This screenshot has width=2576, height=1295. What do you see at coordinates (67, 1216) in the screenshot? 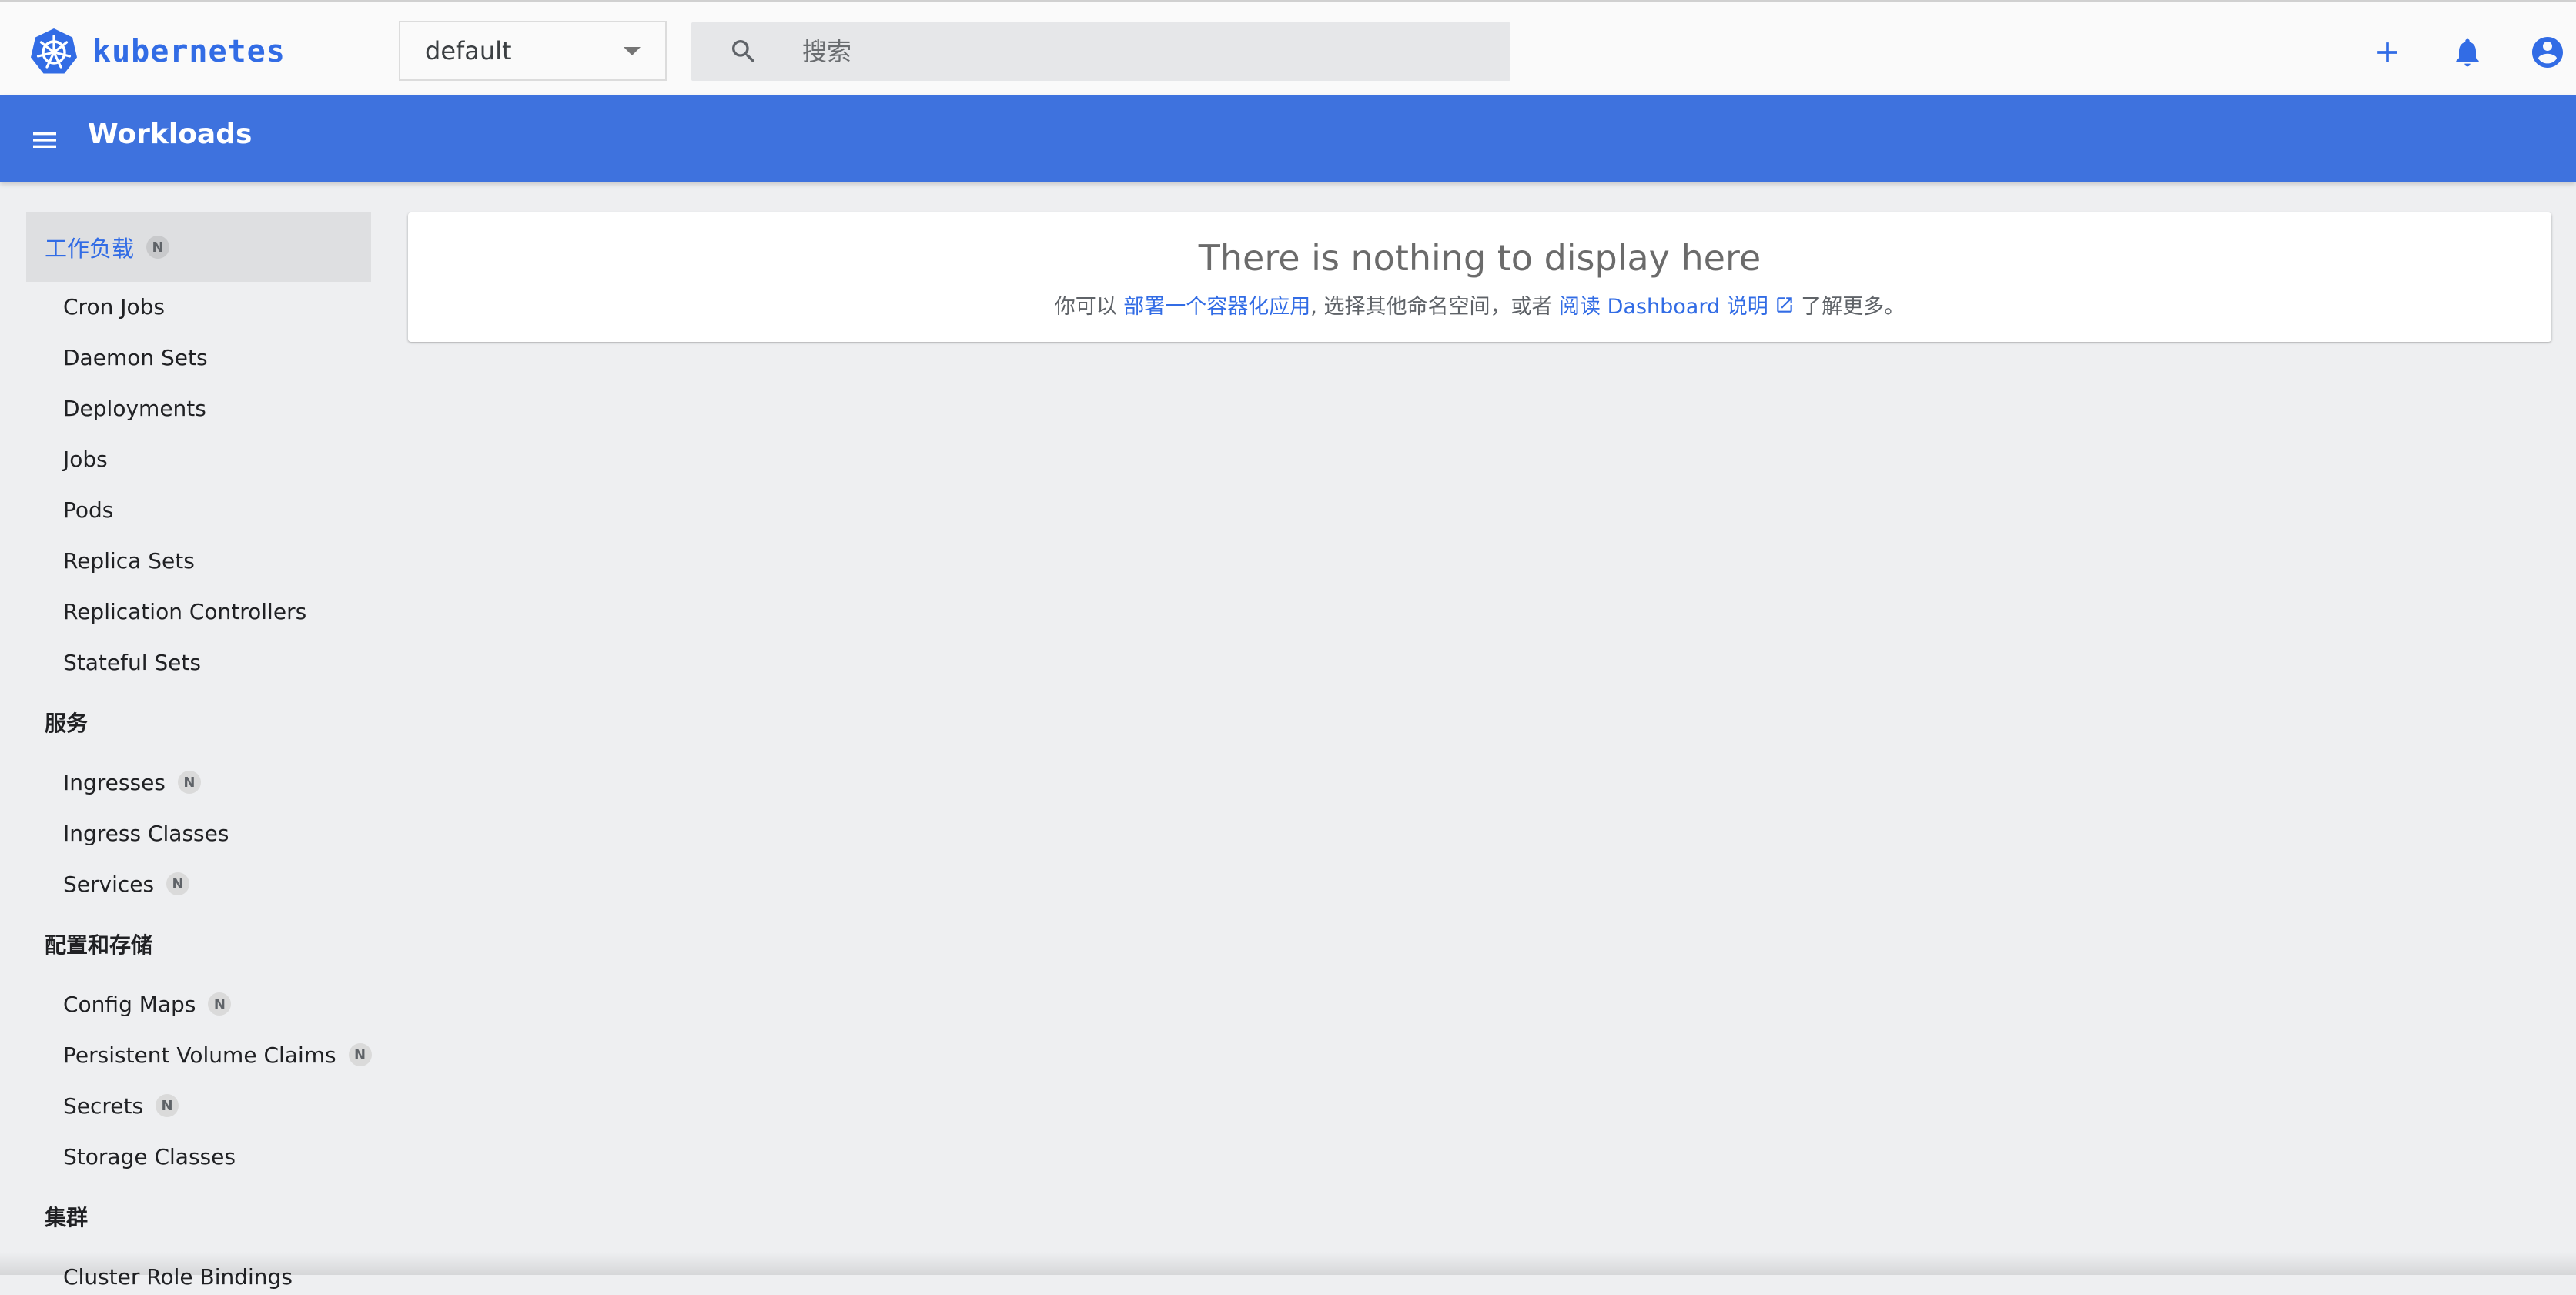
I see `sidebar-section-cluster: 集群` at bounding box center [67, 1216].